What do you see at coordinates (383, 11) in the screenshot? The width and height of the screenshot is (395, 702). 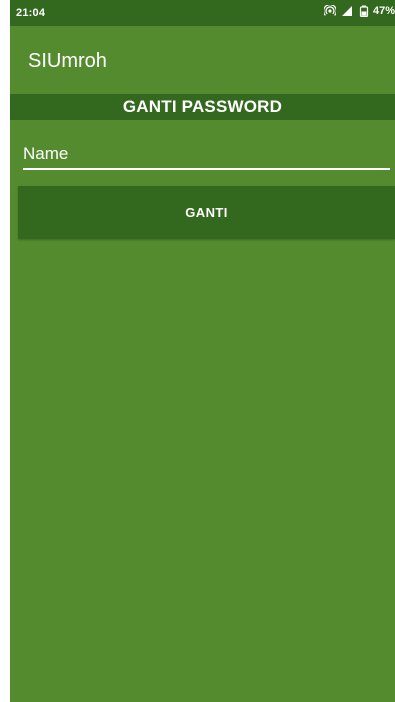 I see `battery-percentage: 47%` at bounding box center [383, 11].